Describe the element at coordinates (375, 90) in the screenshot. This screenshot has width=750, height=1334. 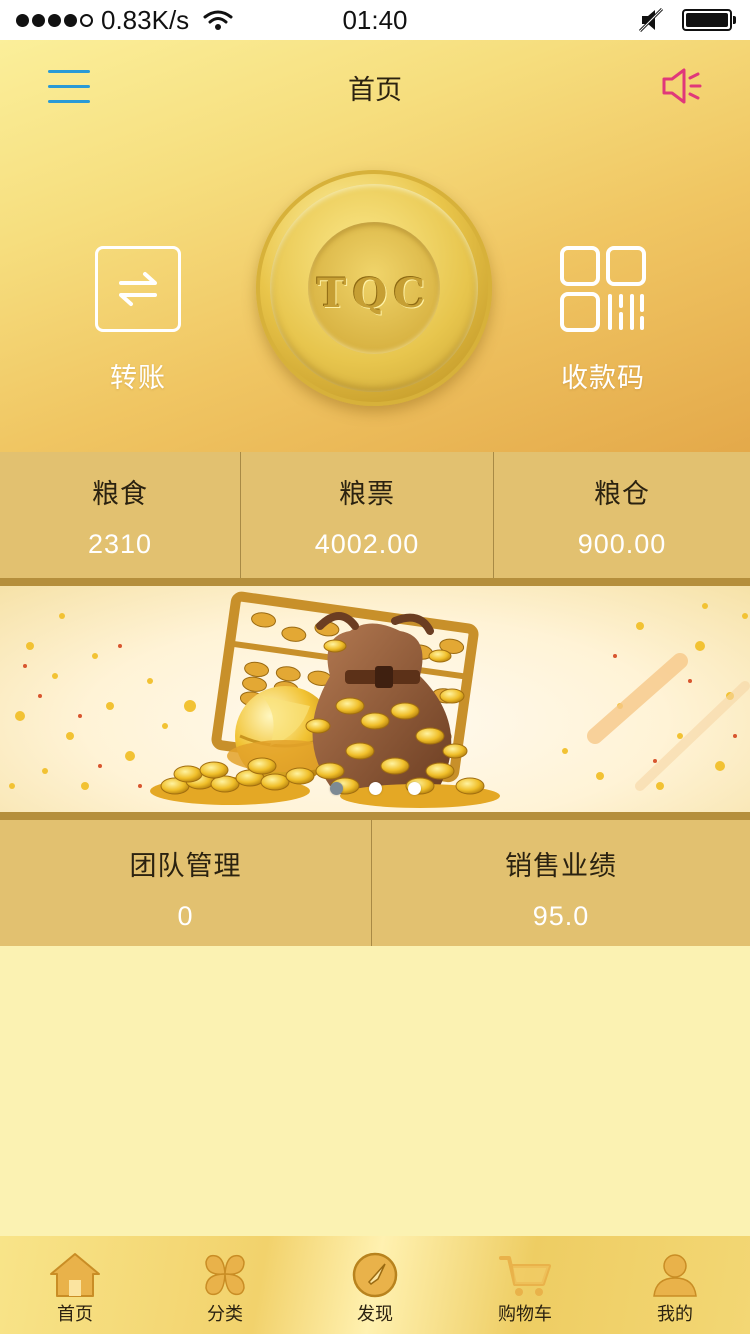
I see `page-title: 首页` at that location.